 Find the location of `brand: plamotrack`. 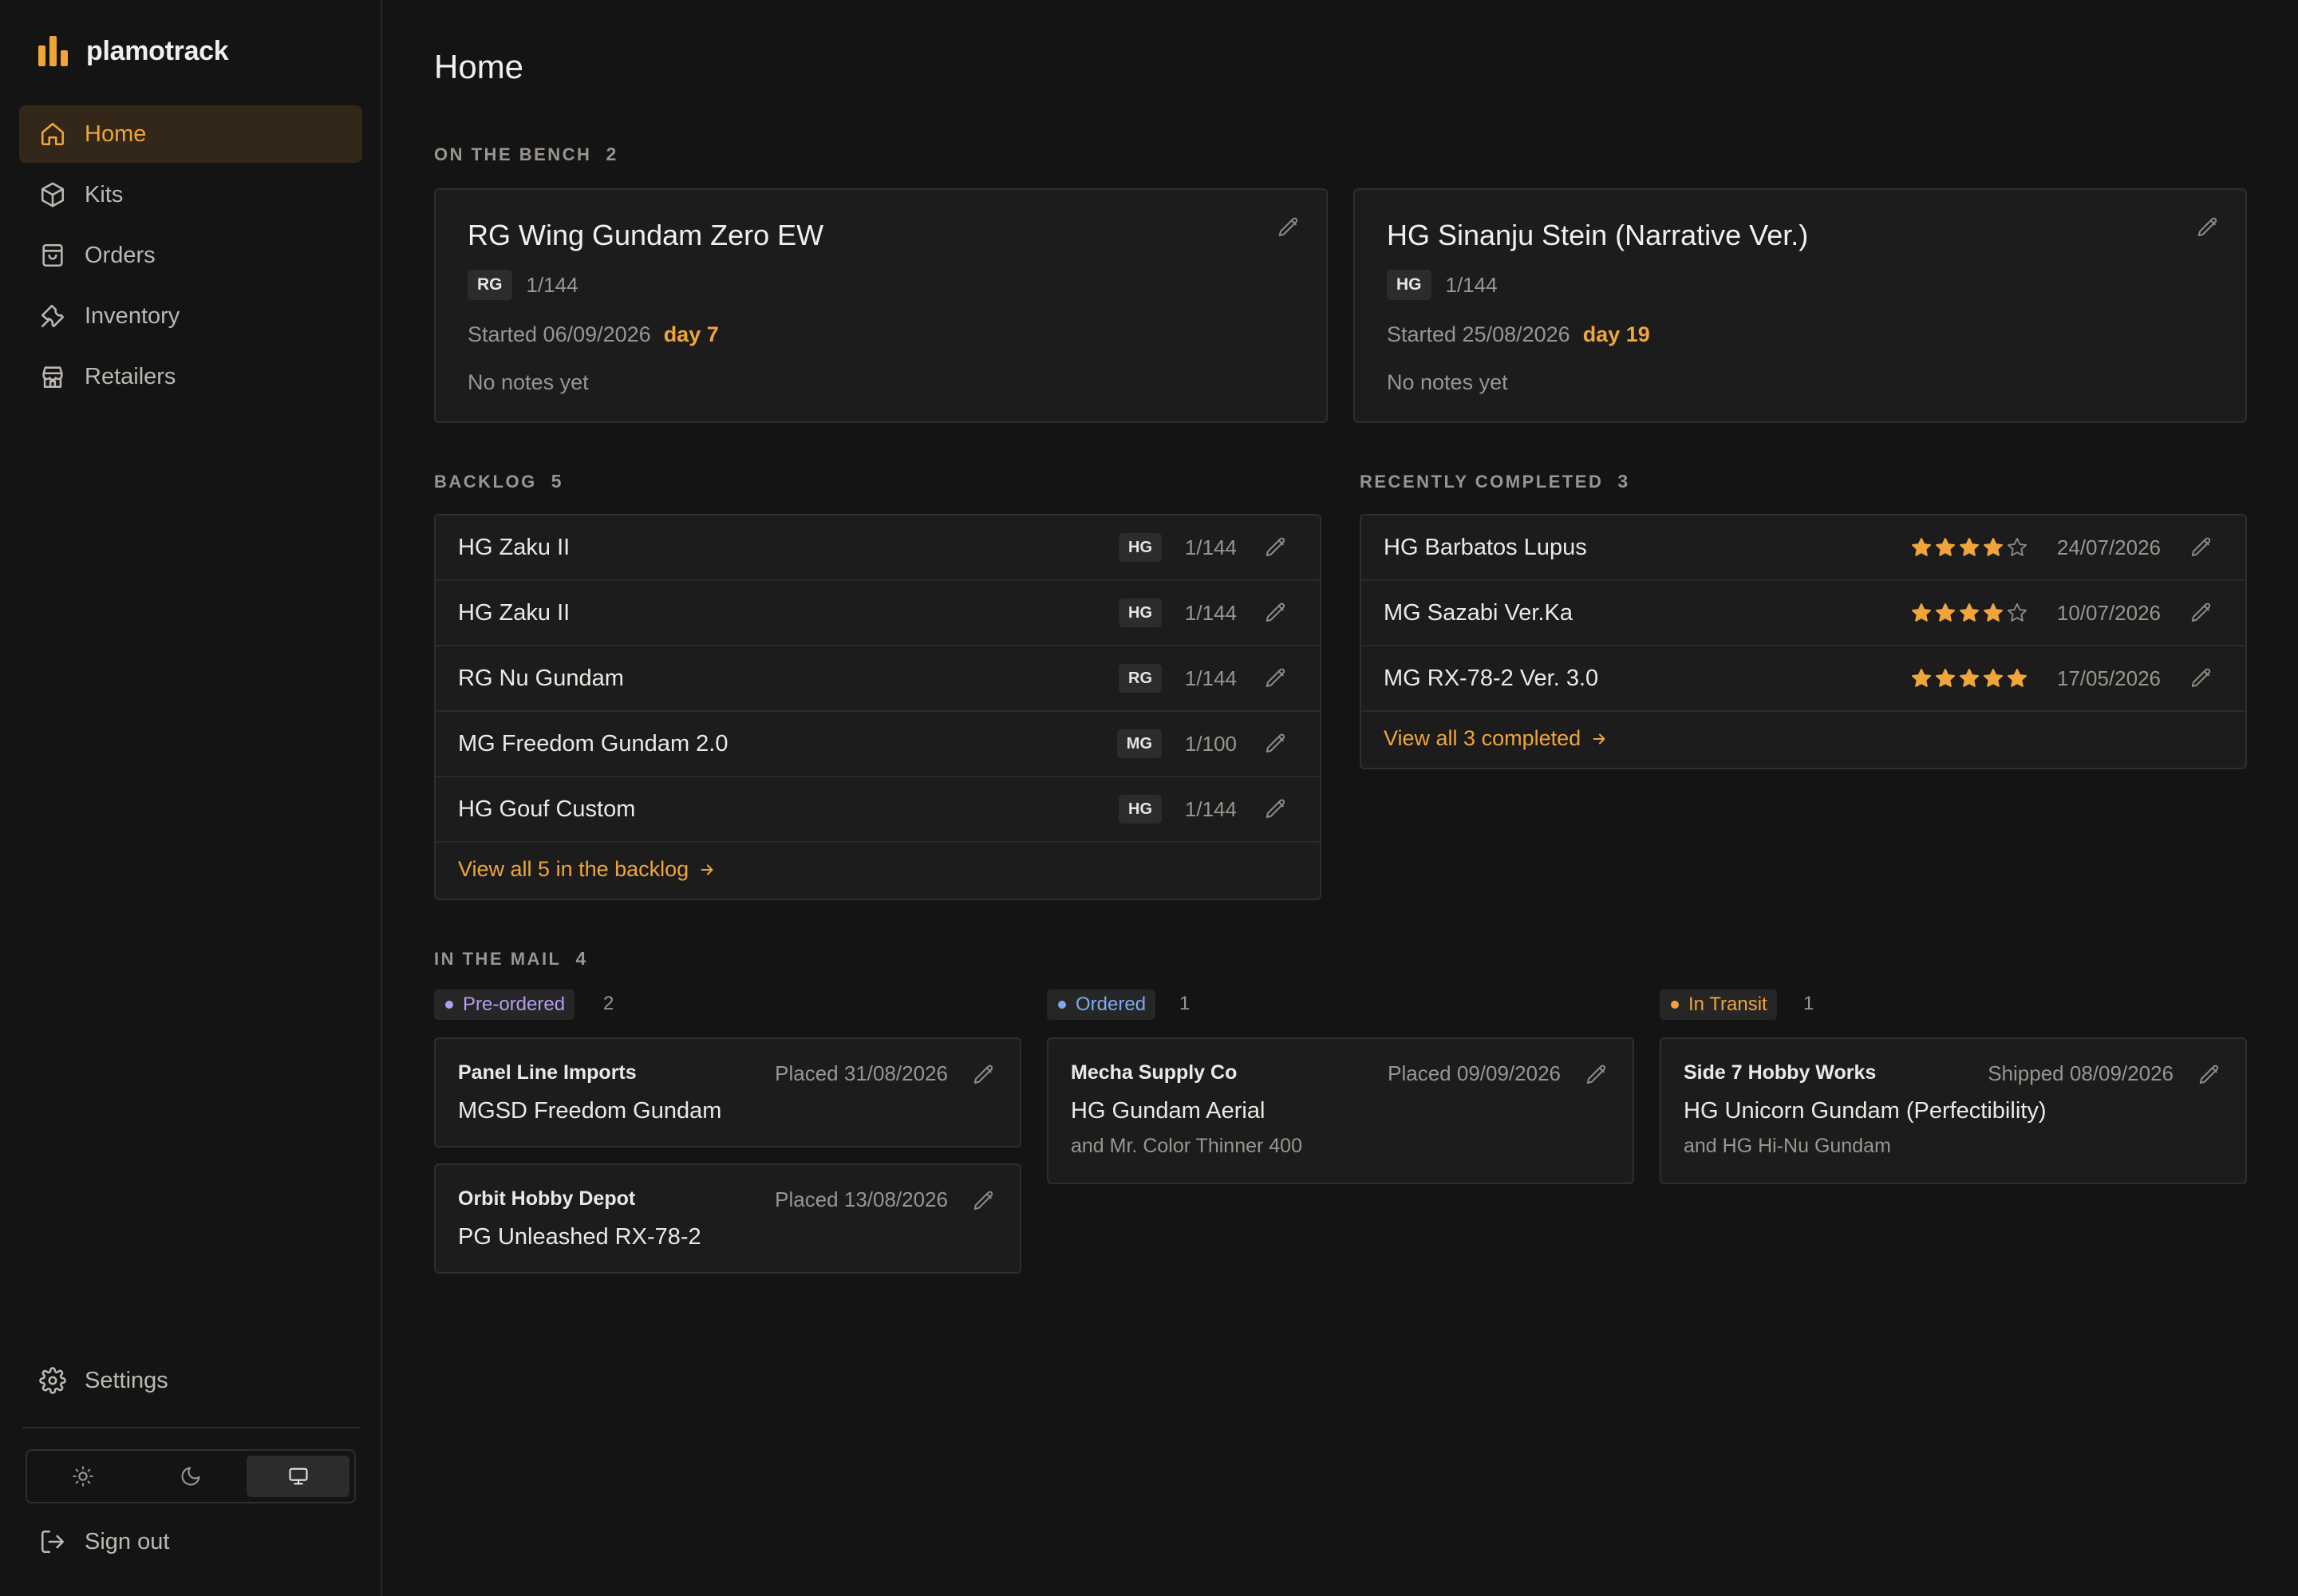

brand: plamotrack is located at coordinates (134, 51).